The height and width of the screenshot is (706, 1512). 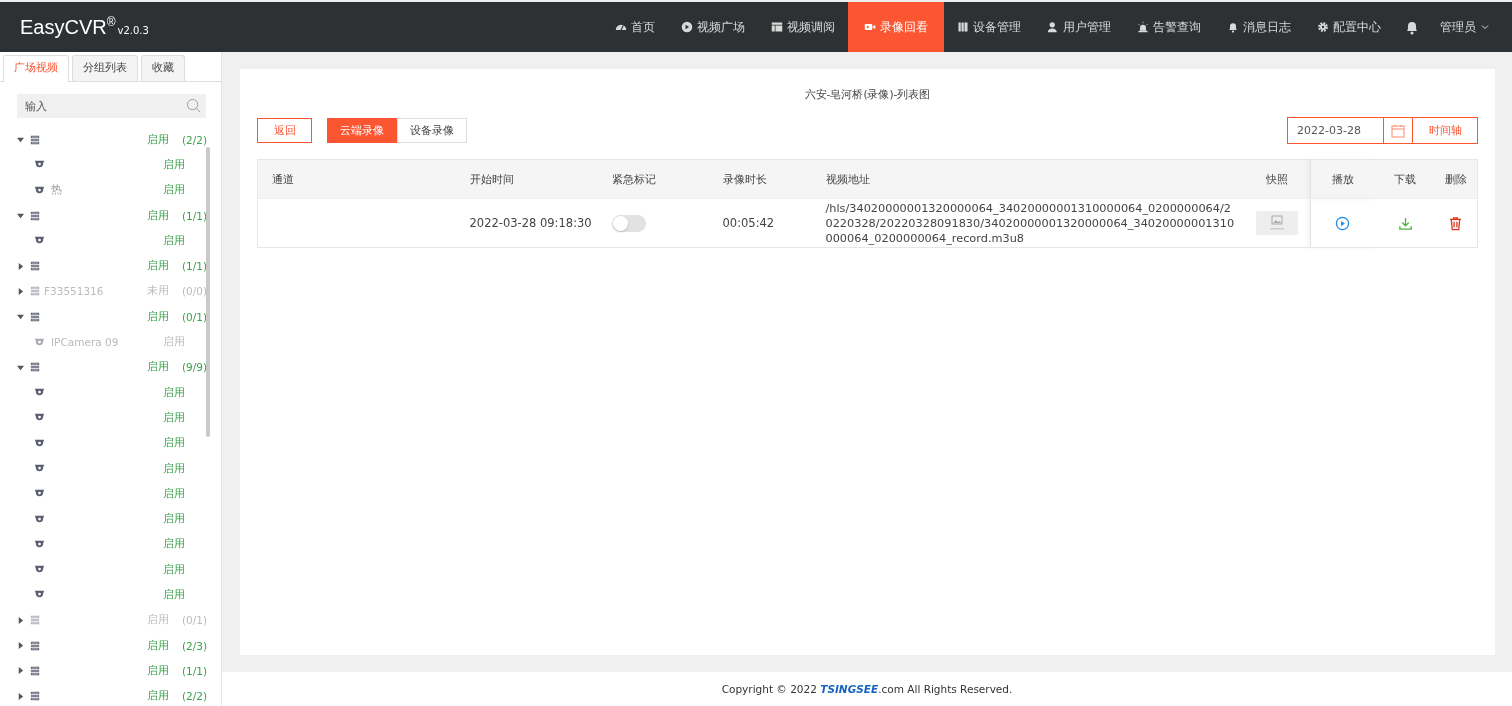 What do you see at coordinates (633, 179) in the screenshot?
I see `column-header: 紧急标记` at bounding box center [633, 179].